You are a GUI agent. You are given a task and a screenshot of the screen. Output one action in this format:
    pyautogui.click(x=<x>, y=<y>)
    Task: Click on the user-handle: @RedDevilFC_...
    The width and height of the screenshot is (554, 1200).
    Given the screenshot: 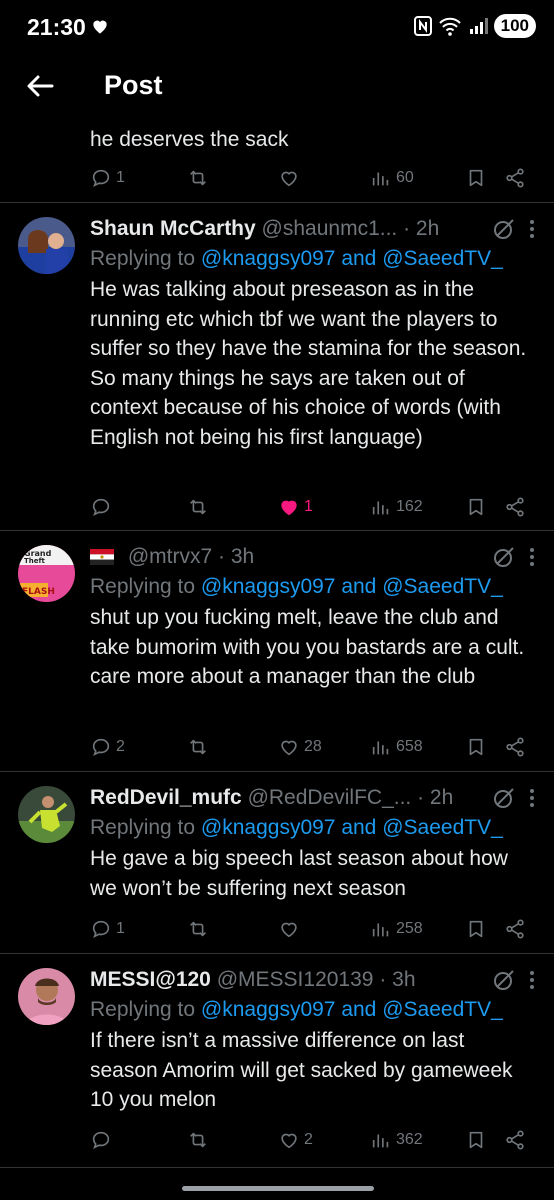 What is the action you would take?
    pyautogui.click(x=330, y=797)
    